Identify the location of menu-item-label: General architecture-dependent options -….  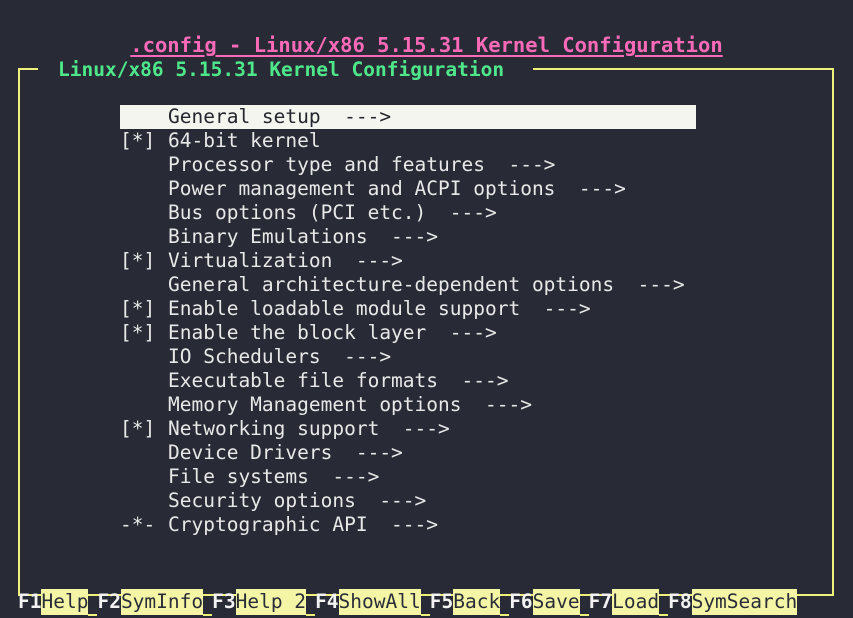
(426, 284).